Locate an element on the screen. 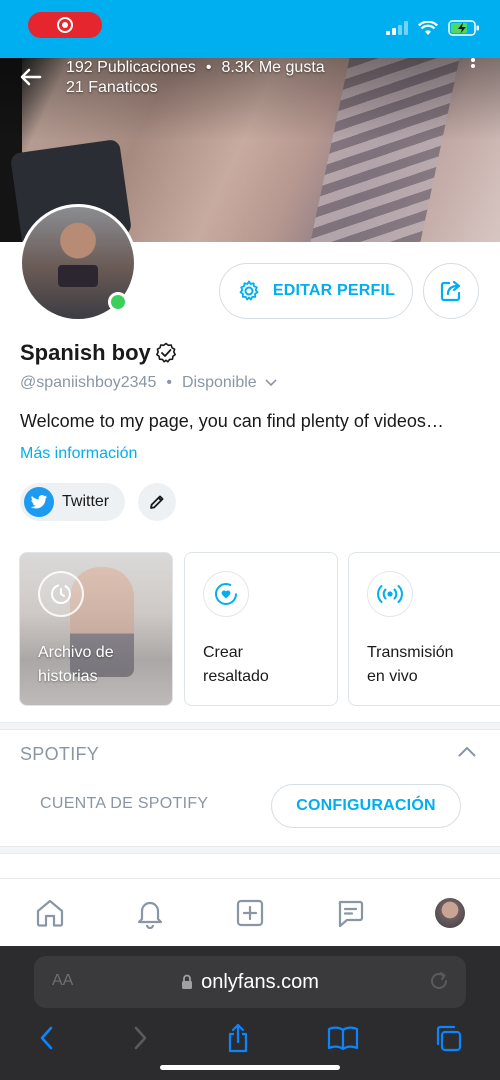 The height and width of the screenshot is (1080, 500). status-icons is located at coordinates (433, 28).